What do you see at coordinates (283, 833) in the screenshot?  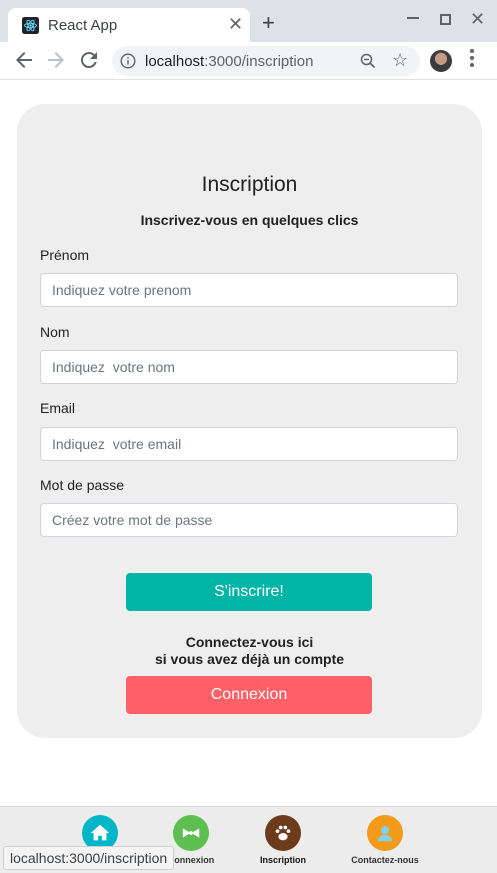 I see `paw-icon` at bounding box center [283, 833].